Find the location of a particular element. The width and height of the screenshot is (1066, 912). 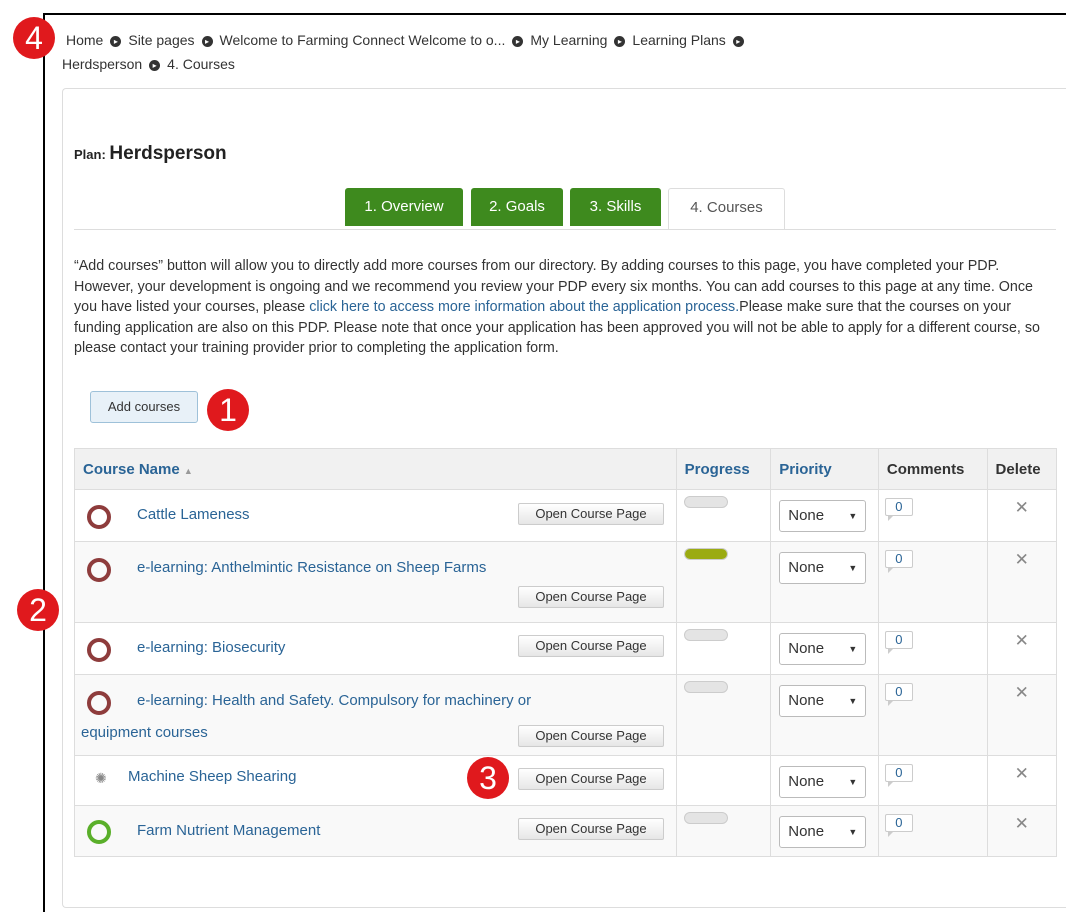

breadcrumb-site-pages: Site pages is located at coordinates (161, 40).